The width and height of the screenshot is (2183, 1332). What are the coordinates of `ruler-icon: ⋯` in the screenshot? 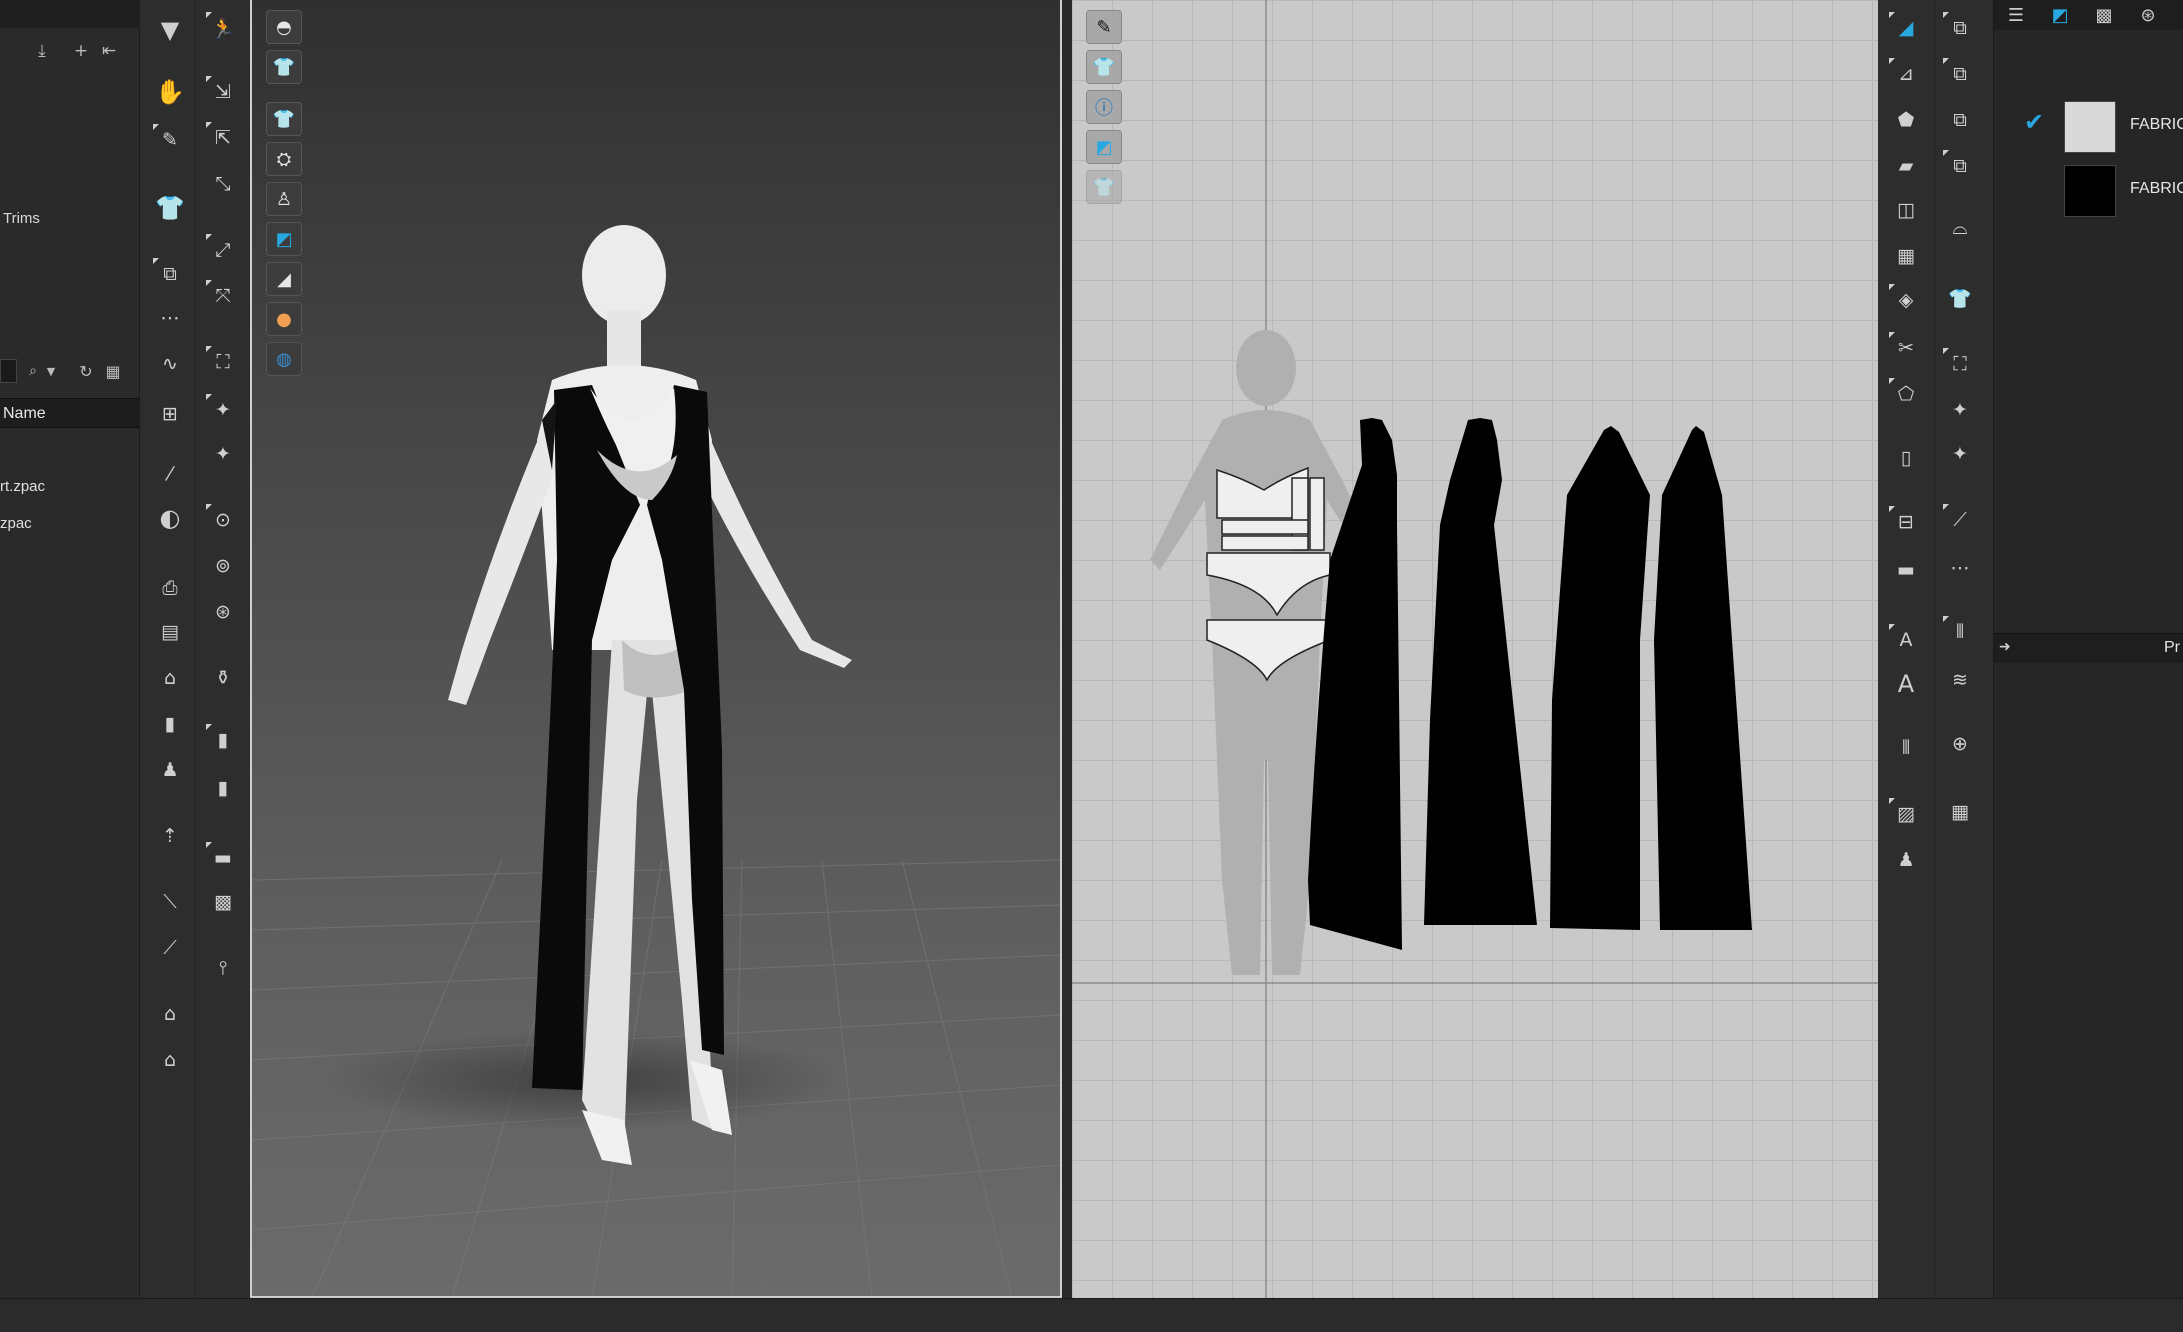 It's located at (1960, 568).